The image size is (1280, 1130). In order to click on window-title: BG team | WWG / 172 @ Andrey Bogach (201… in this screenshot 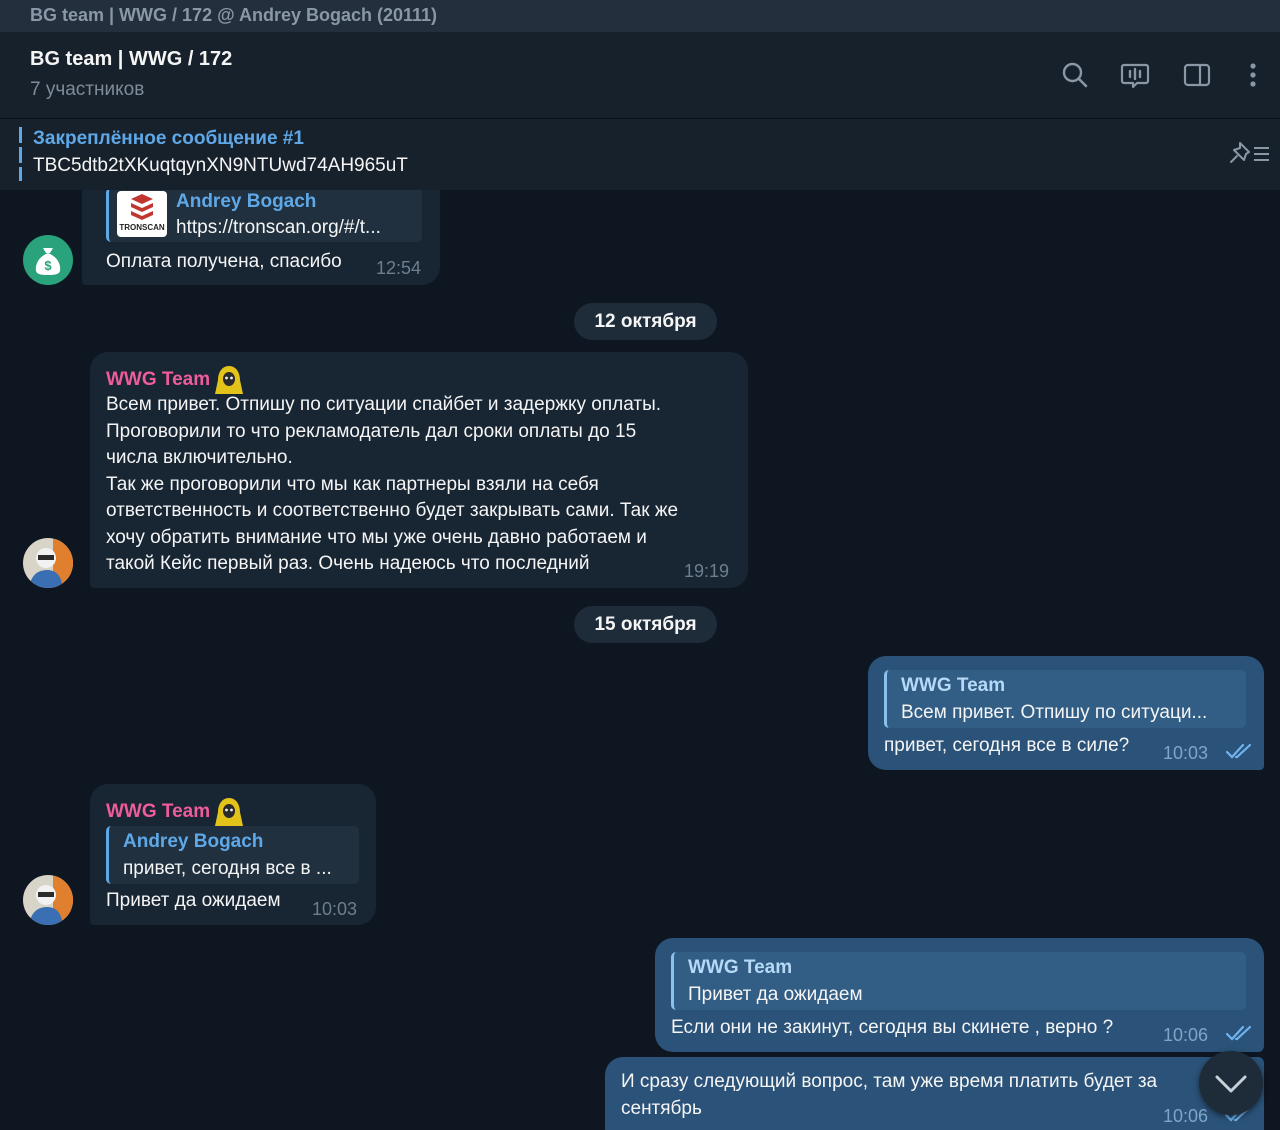, I will do `click(640, 16)`.